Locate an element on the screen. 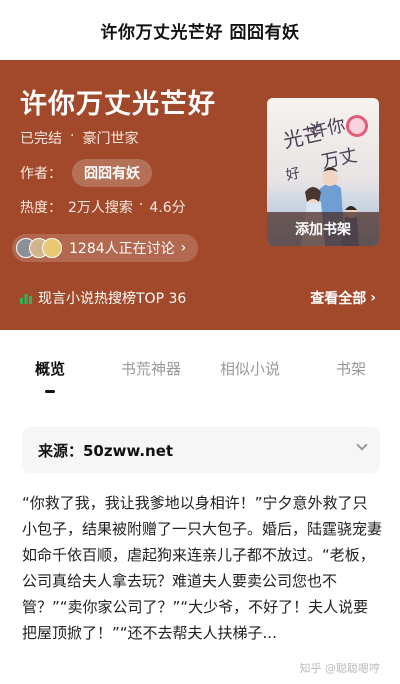  view-all-button: 查看全部 › is located at coordinates (343, 298).